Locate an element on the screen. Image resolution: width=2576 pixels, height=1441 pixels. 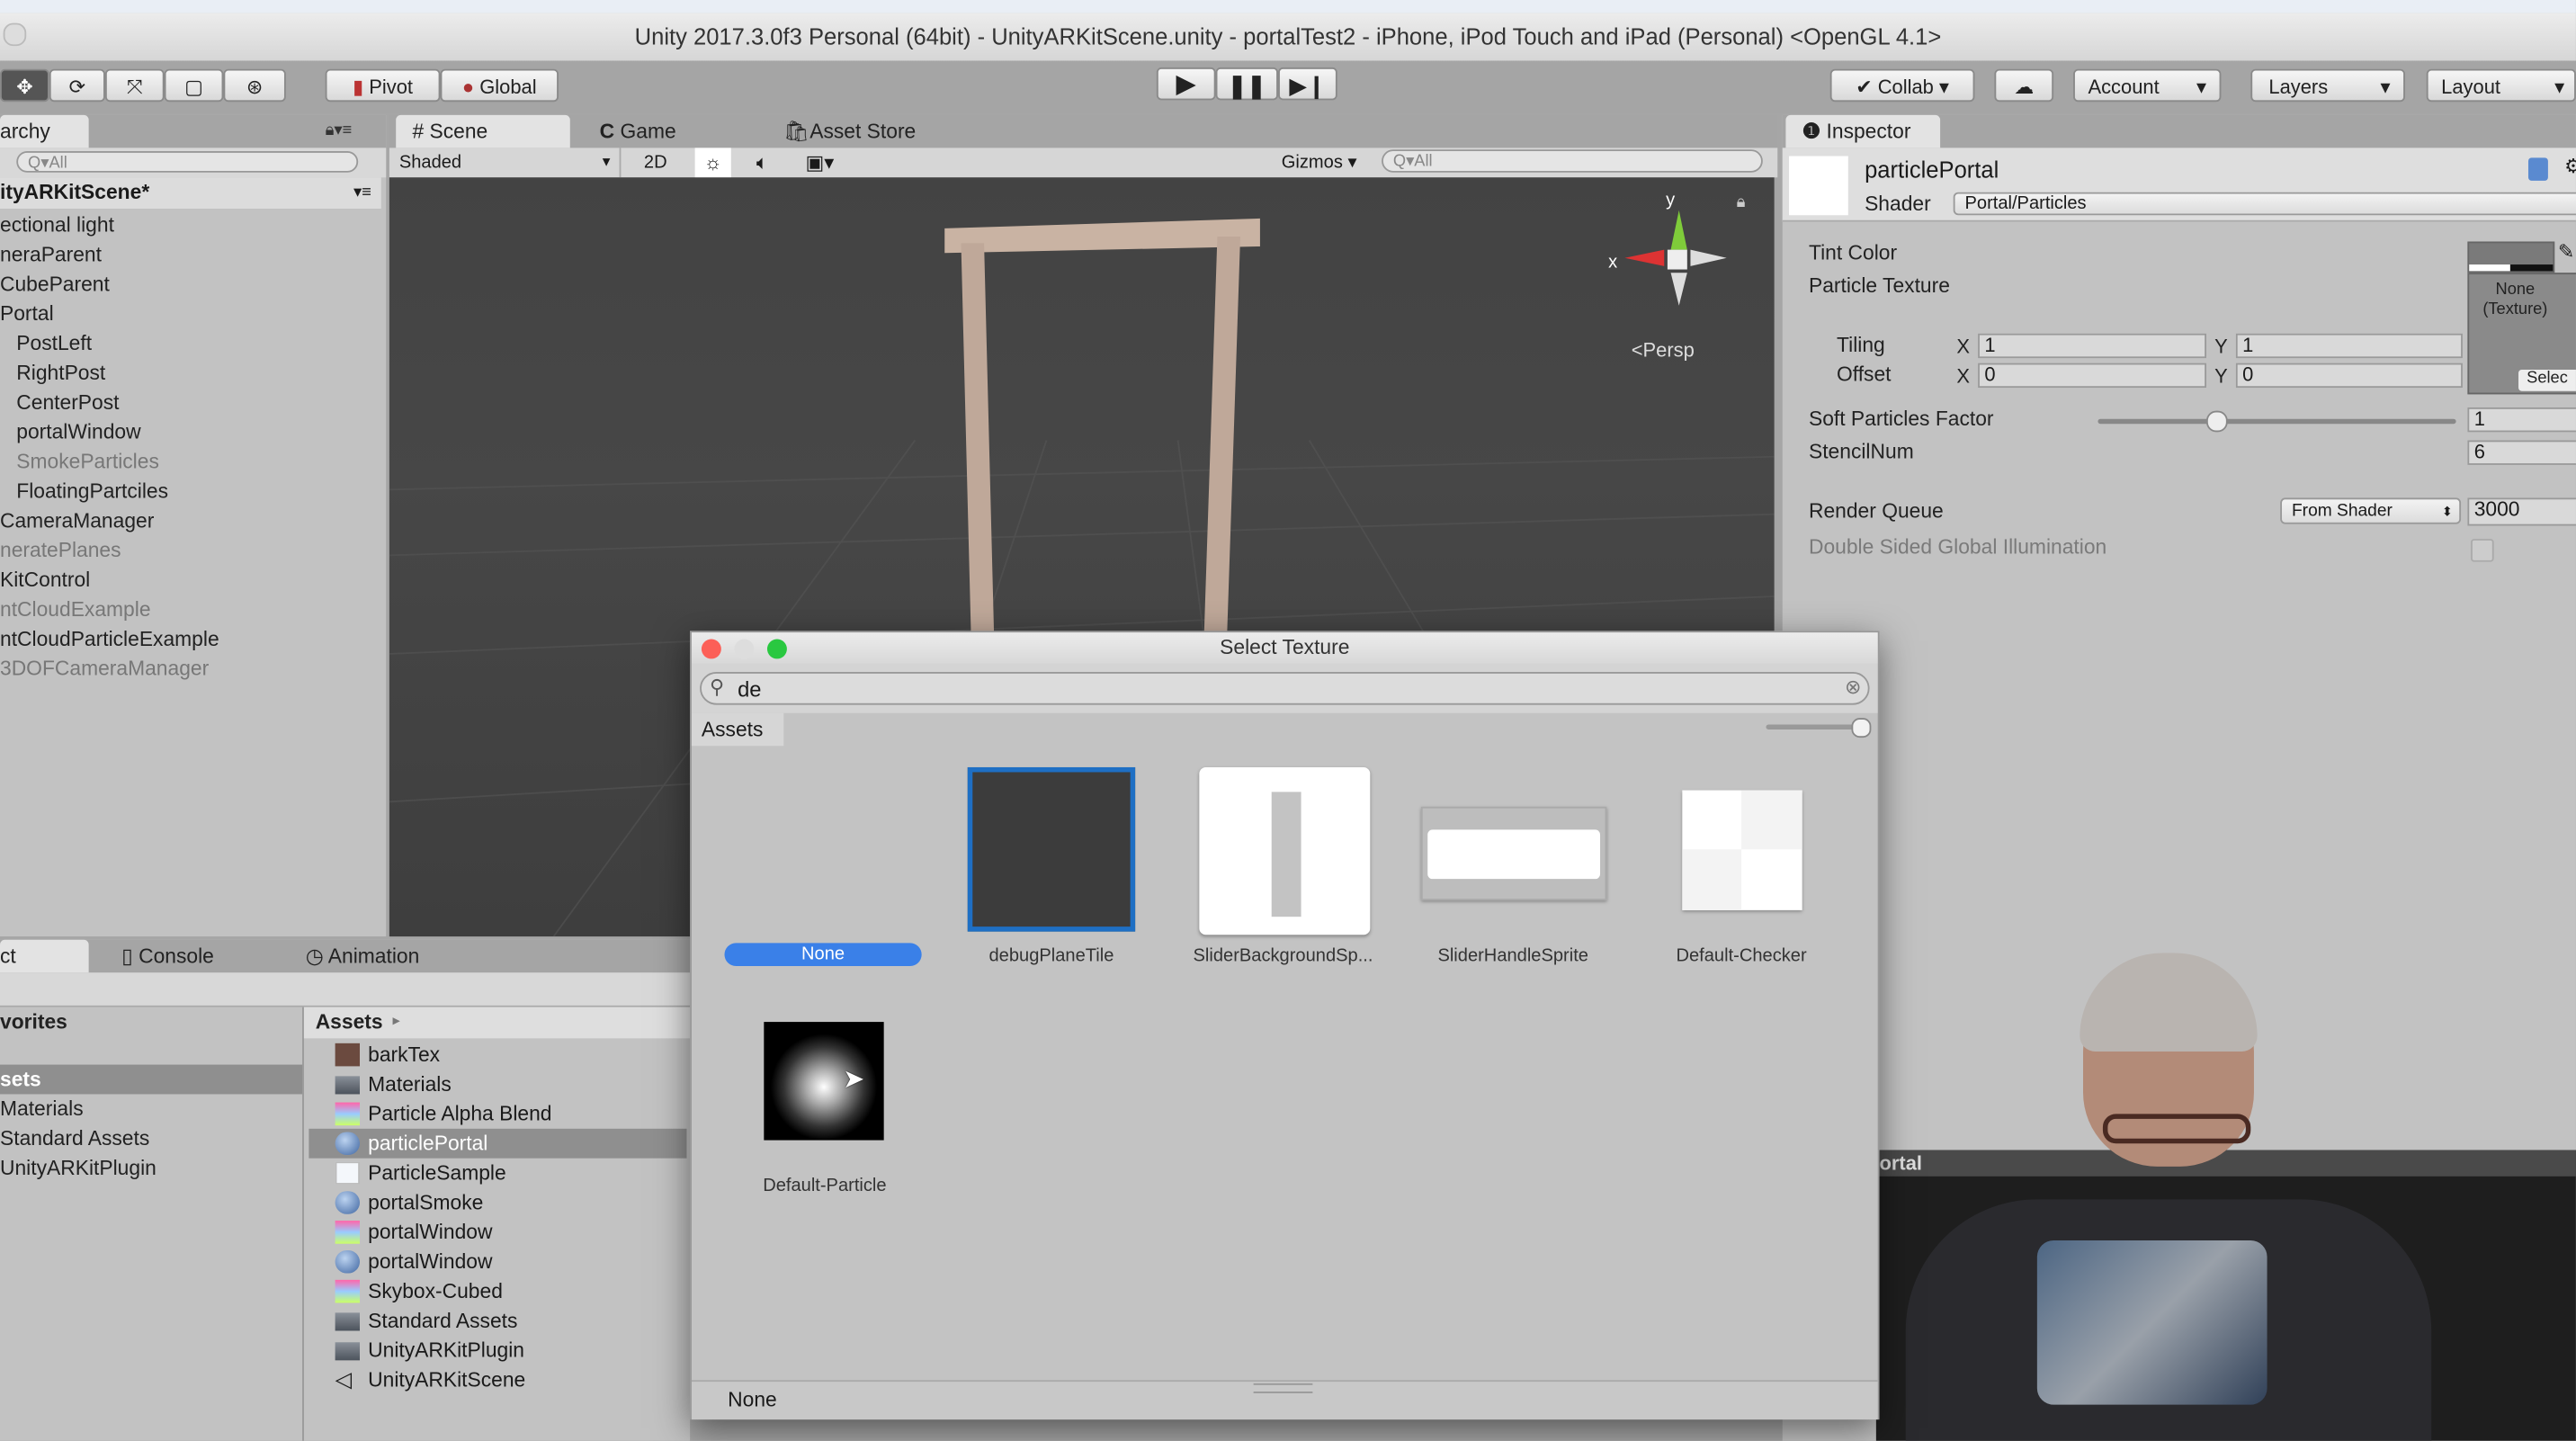
thumb-sliderbackground is located at coordinates (1285, 850).